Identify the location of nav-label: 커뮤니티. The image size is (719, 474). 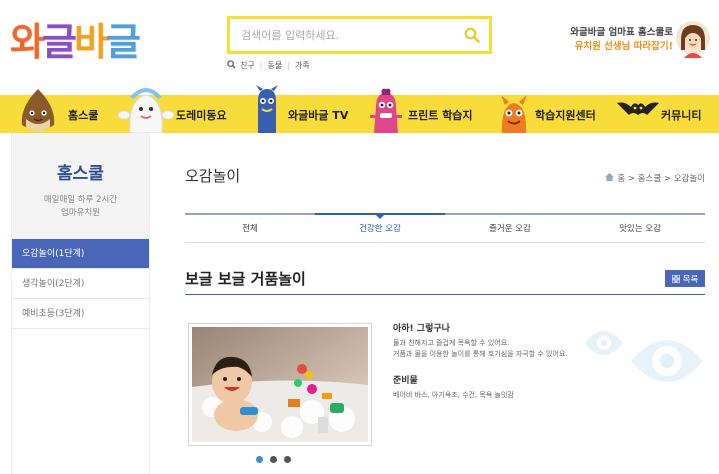
(681, 115).